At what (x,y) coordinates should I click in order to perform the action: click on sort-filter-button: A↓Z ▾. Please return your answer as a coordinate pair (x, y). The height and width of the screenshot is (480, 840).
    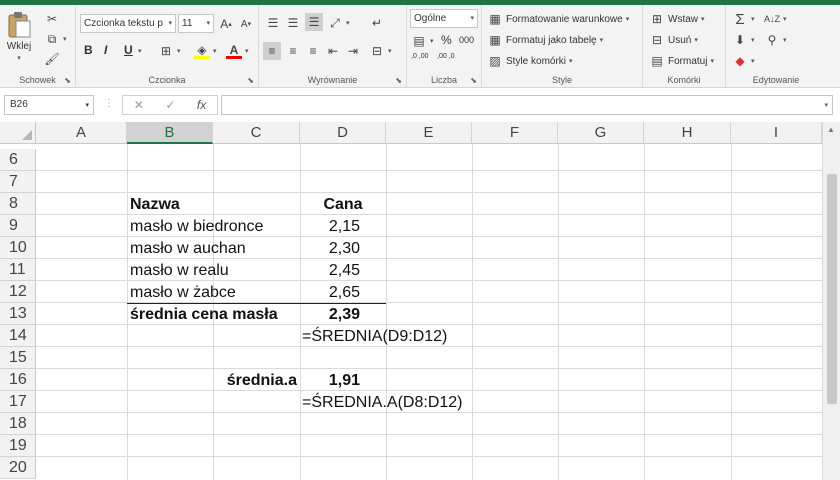
    Looking at the image, I should click on (775, 19).